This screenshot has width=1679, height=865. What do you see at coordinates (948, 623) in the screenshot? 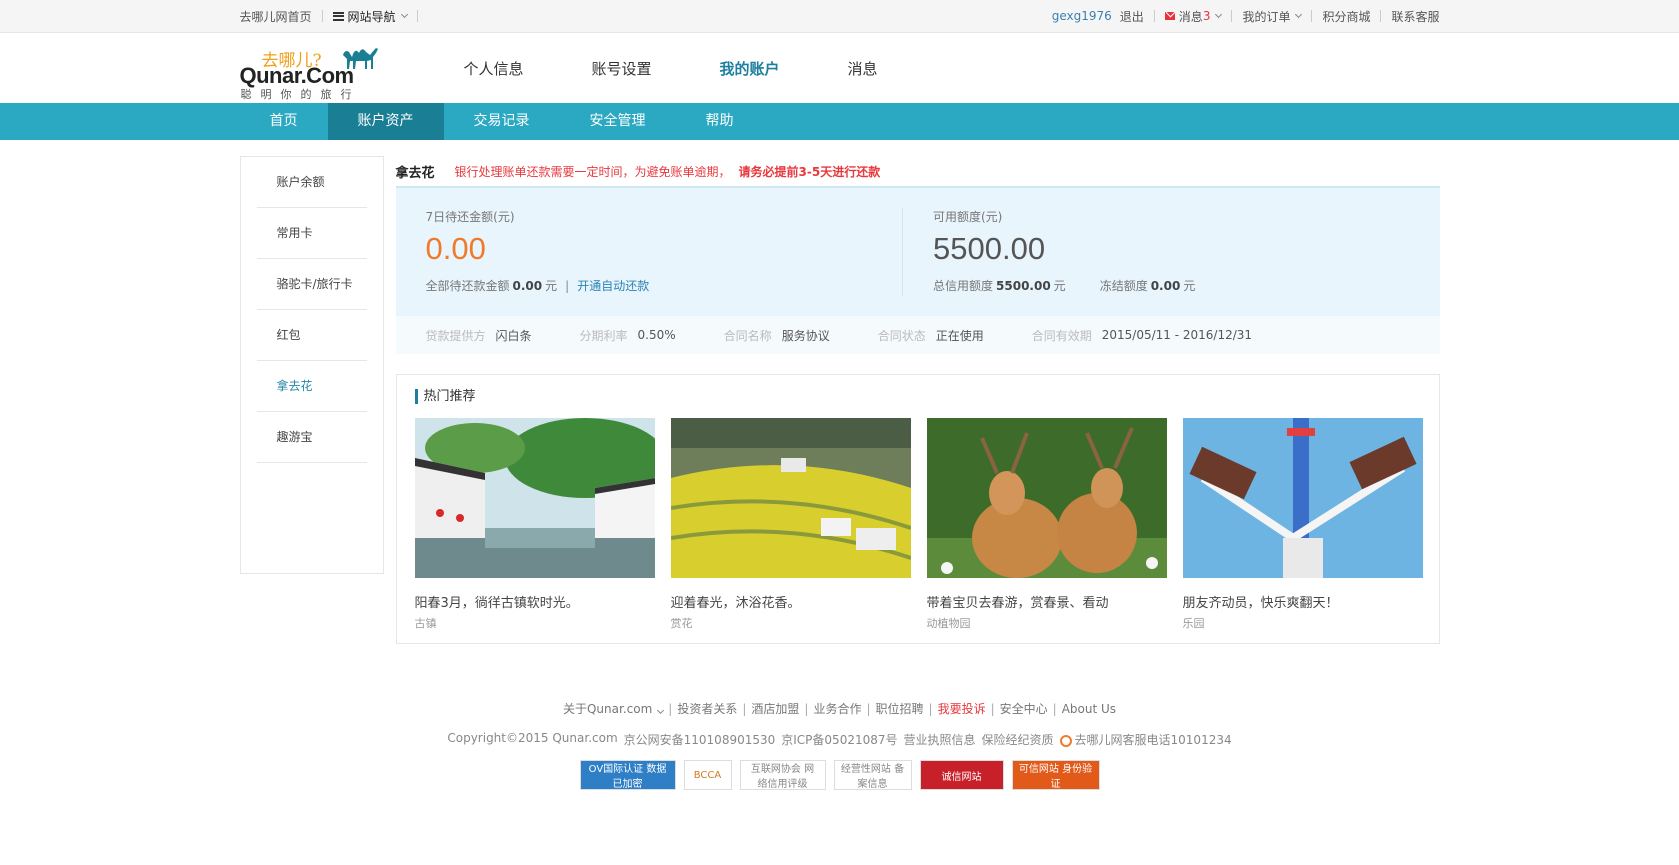
I see `card-tag: 动植物园` at bounding box center [948, 623].